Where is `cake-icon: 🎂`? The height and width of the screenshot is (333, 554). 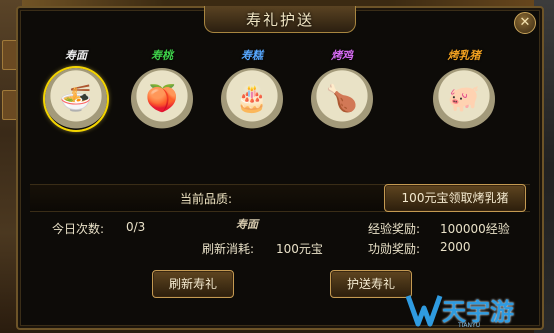
cake-icon: 🎂 is located at coordinates (252, 99).